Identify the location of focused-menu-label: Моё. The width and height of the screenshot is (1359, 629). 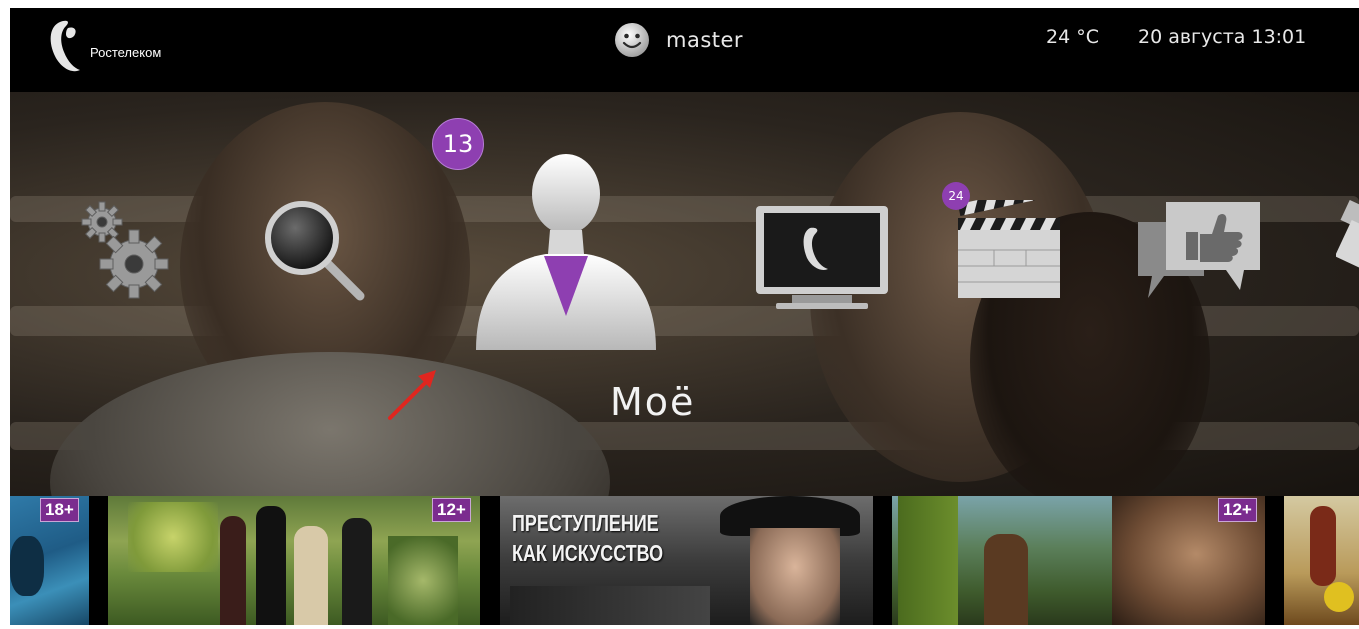
(653, 402).